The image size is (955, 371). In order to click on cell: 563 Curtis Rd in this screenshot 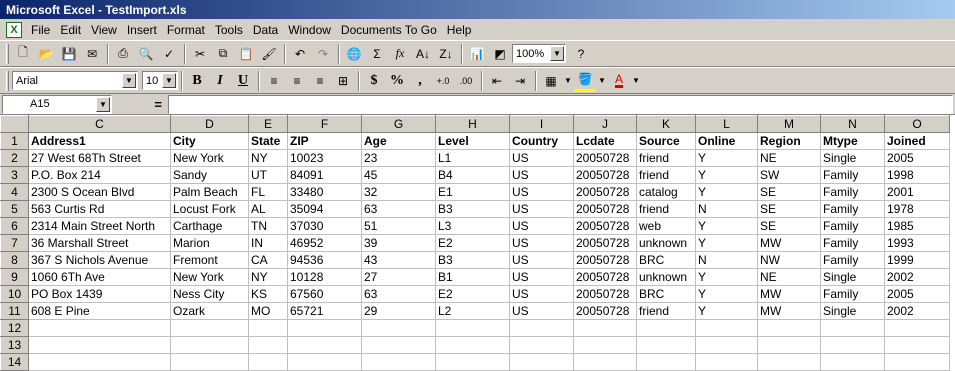, I will do `click(99, 209)`.